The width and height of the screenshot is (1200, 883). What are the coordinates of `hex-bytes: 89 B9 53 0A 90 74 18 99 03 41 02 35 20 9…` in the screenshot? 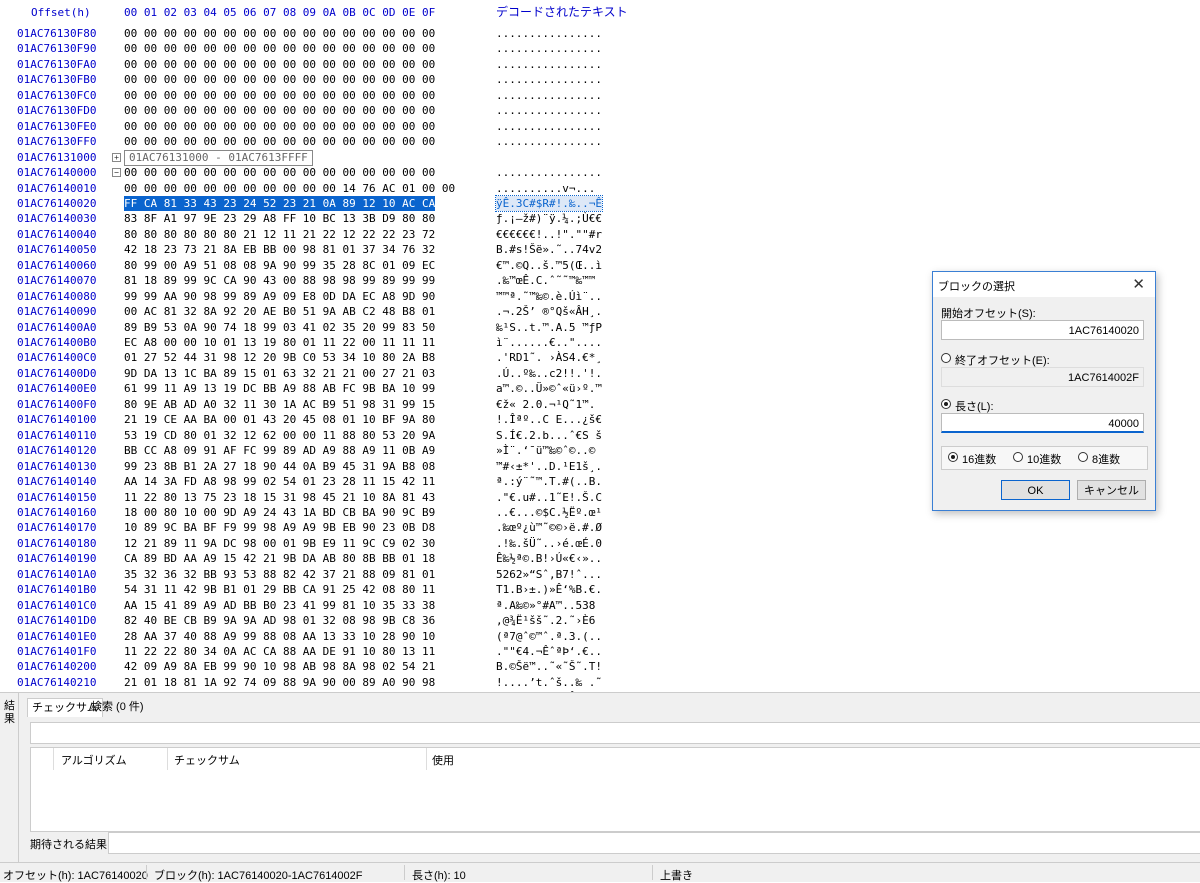 It's located at (279, 327).